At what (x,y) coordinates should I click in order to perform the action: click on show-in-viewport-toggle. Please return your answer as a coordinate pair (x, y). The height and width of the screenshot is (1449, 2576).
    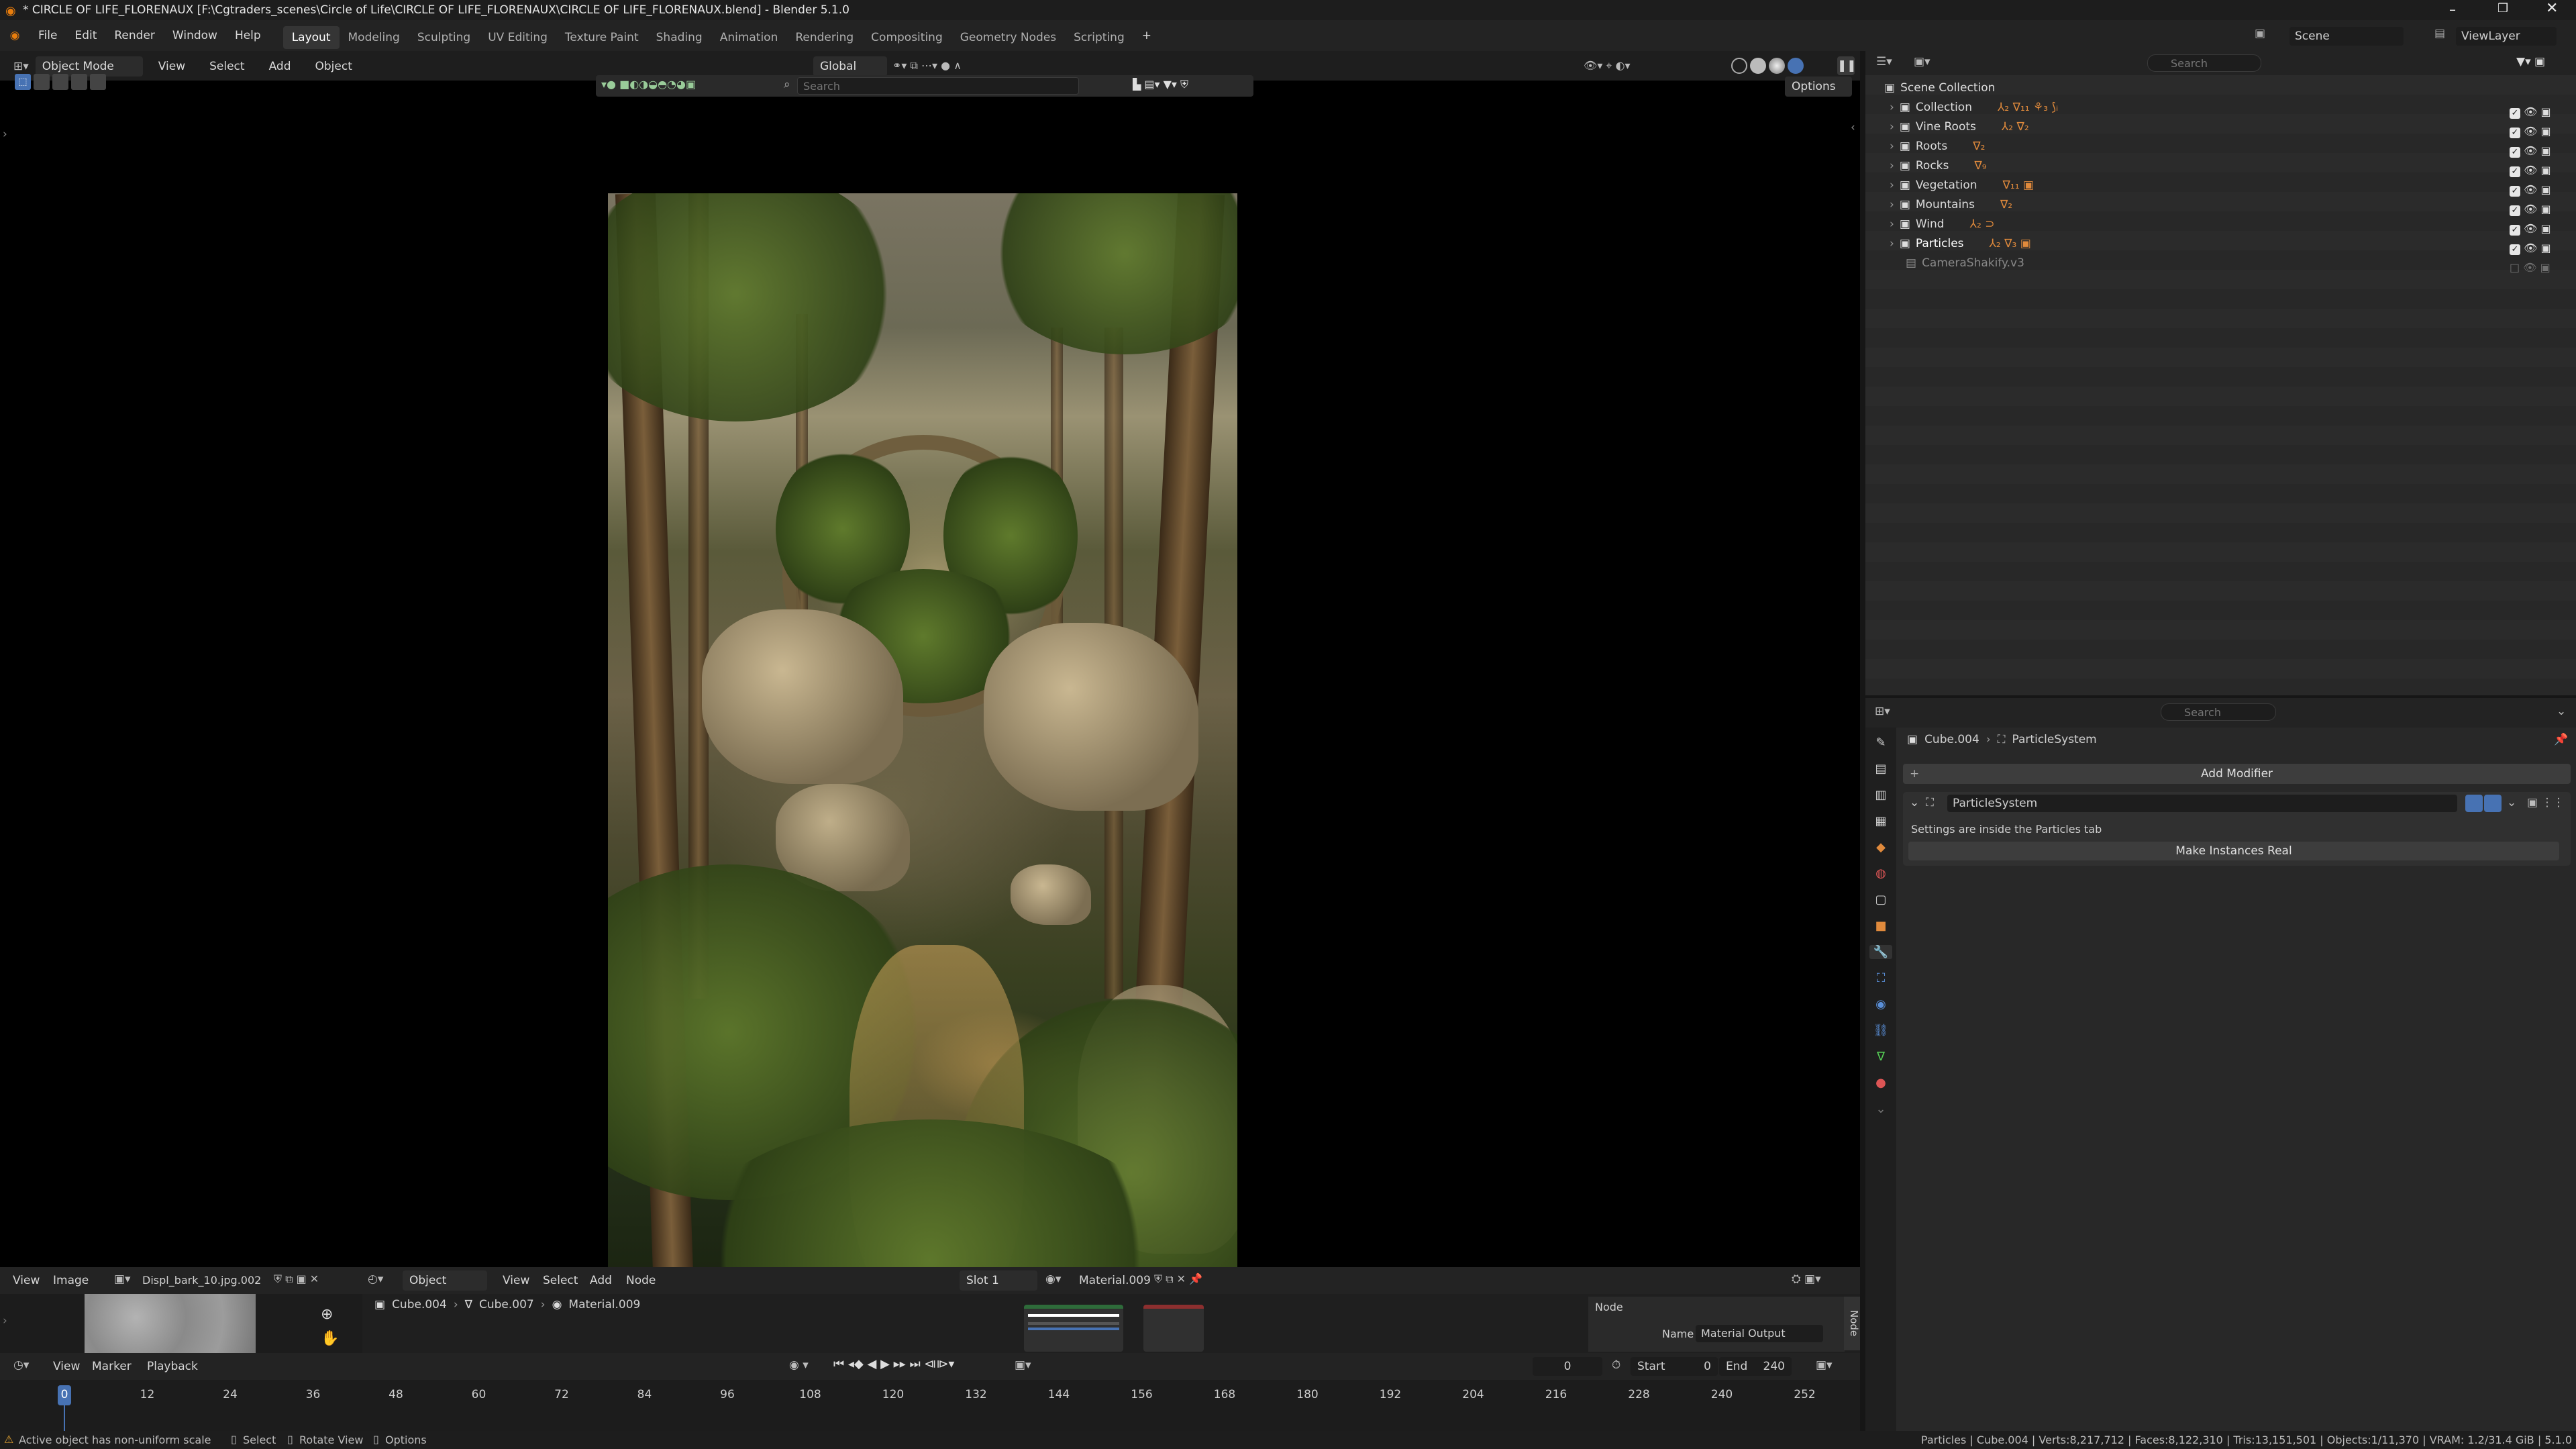
    Looking at the image, I should click on (2474, 803).